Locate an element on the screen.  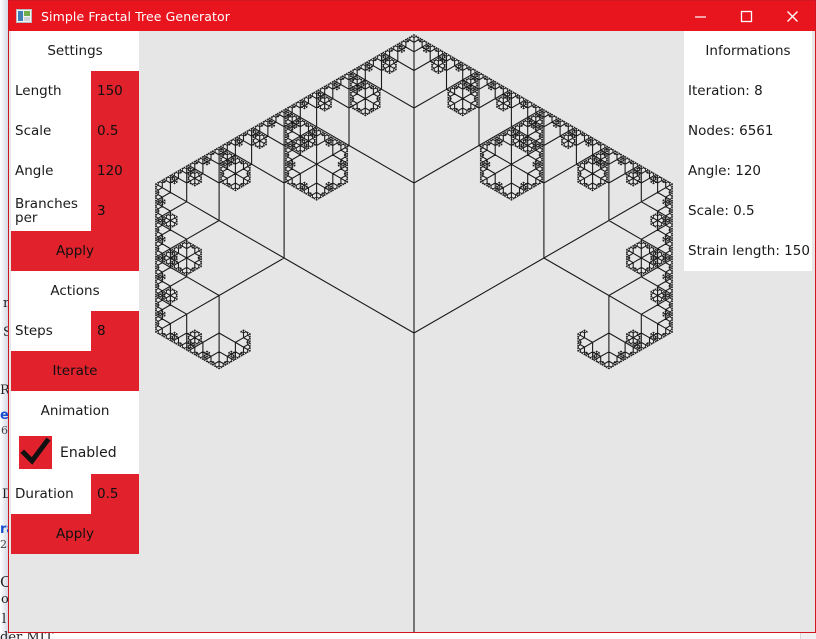
image-icon is located at coordinates (24, 16).